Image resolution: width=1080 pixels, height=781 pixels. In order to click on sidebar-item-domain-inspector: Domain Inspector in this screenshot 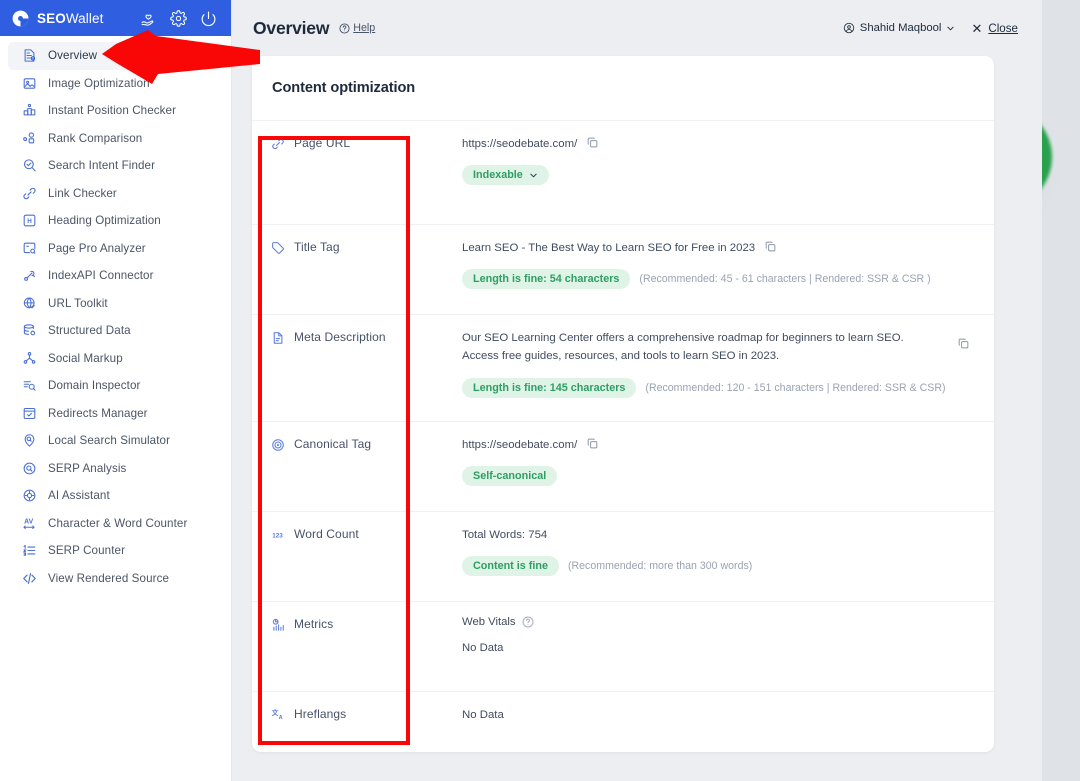, I will do `click(115, 386)`.